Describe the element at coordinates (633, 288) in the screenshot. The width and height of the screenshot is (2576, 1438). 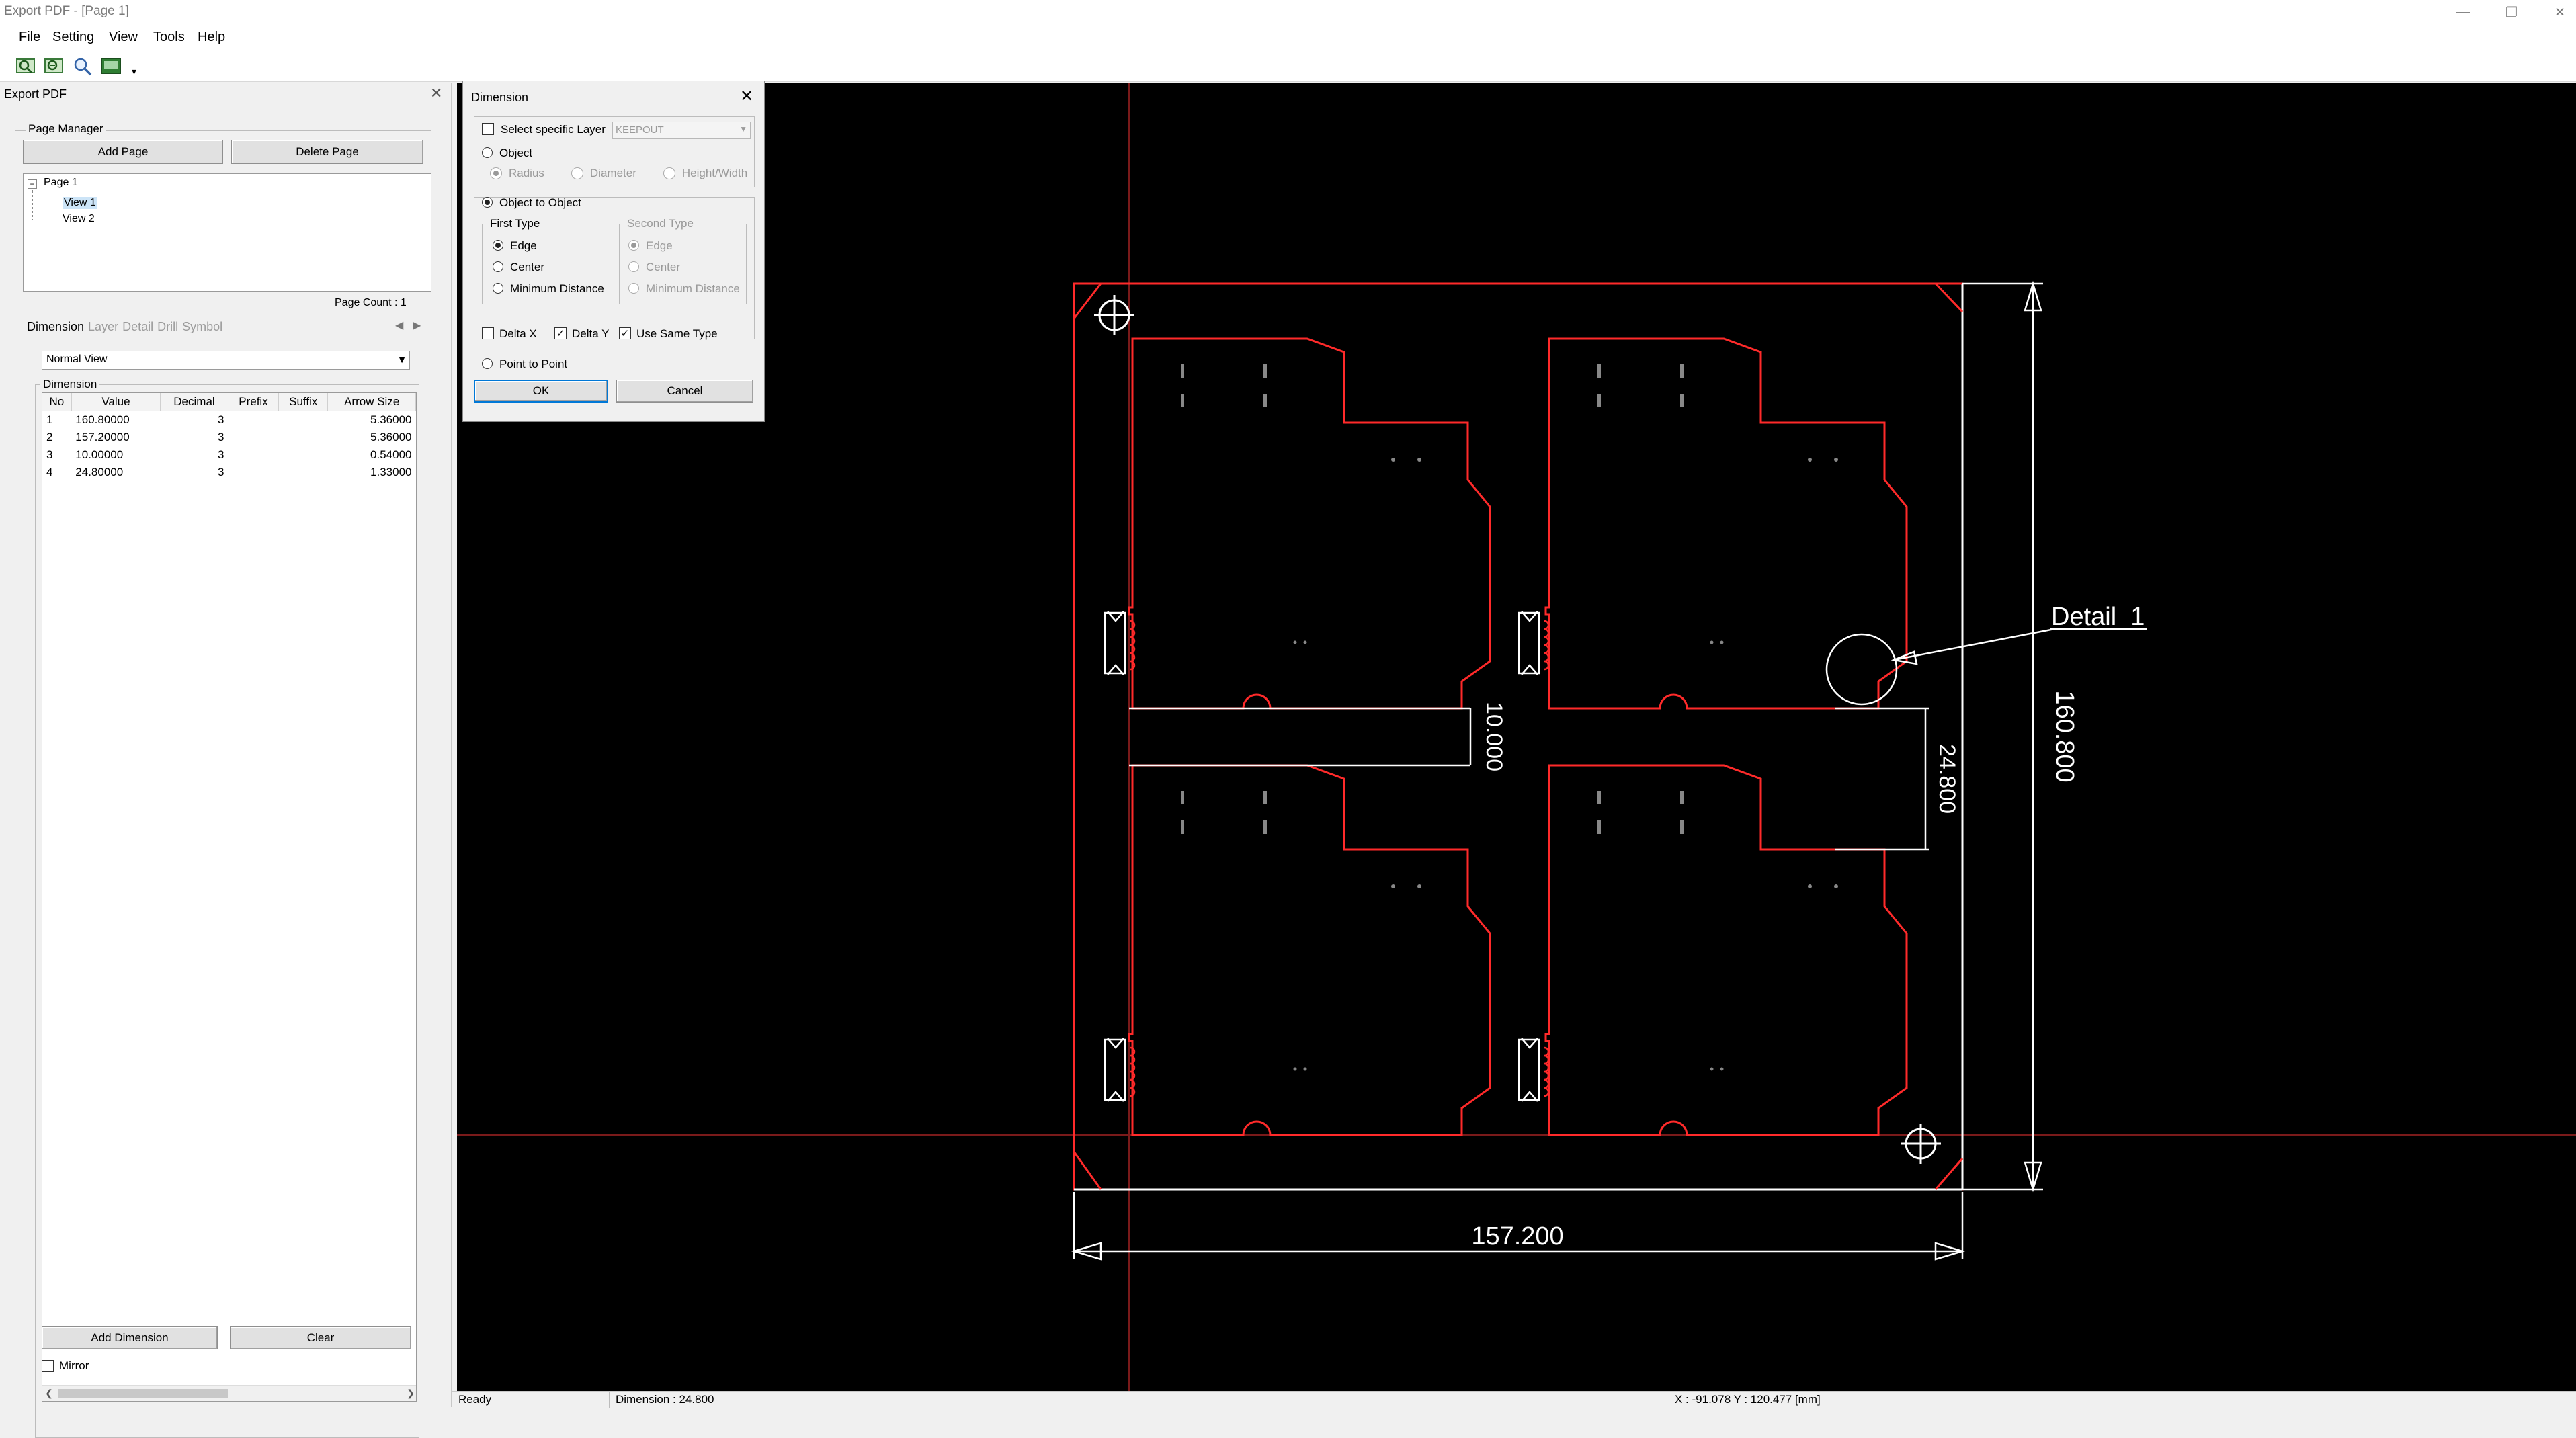
I see `second-min-distance-radio` at that location.